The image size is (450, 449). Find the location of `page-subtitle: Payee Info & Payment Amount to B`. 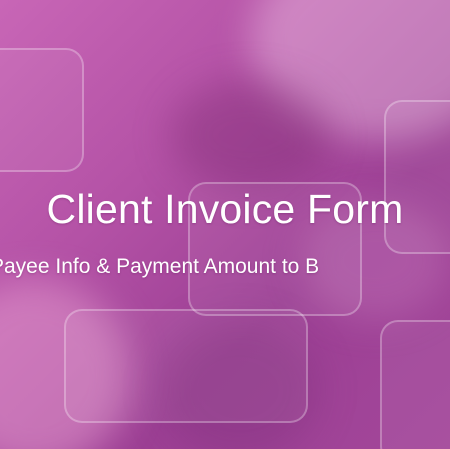

page-subtitle: Payee Info & Payment Amount to B is located at coordinates (160, 266).